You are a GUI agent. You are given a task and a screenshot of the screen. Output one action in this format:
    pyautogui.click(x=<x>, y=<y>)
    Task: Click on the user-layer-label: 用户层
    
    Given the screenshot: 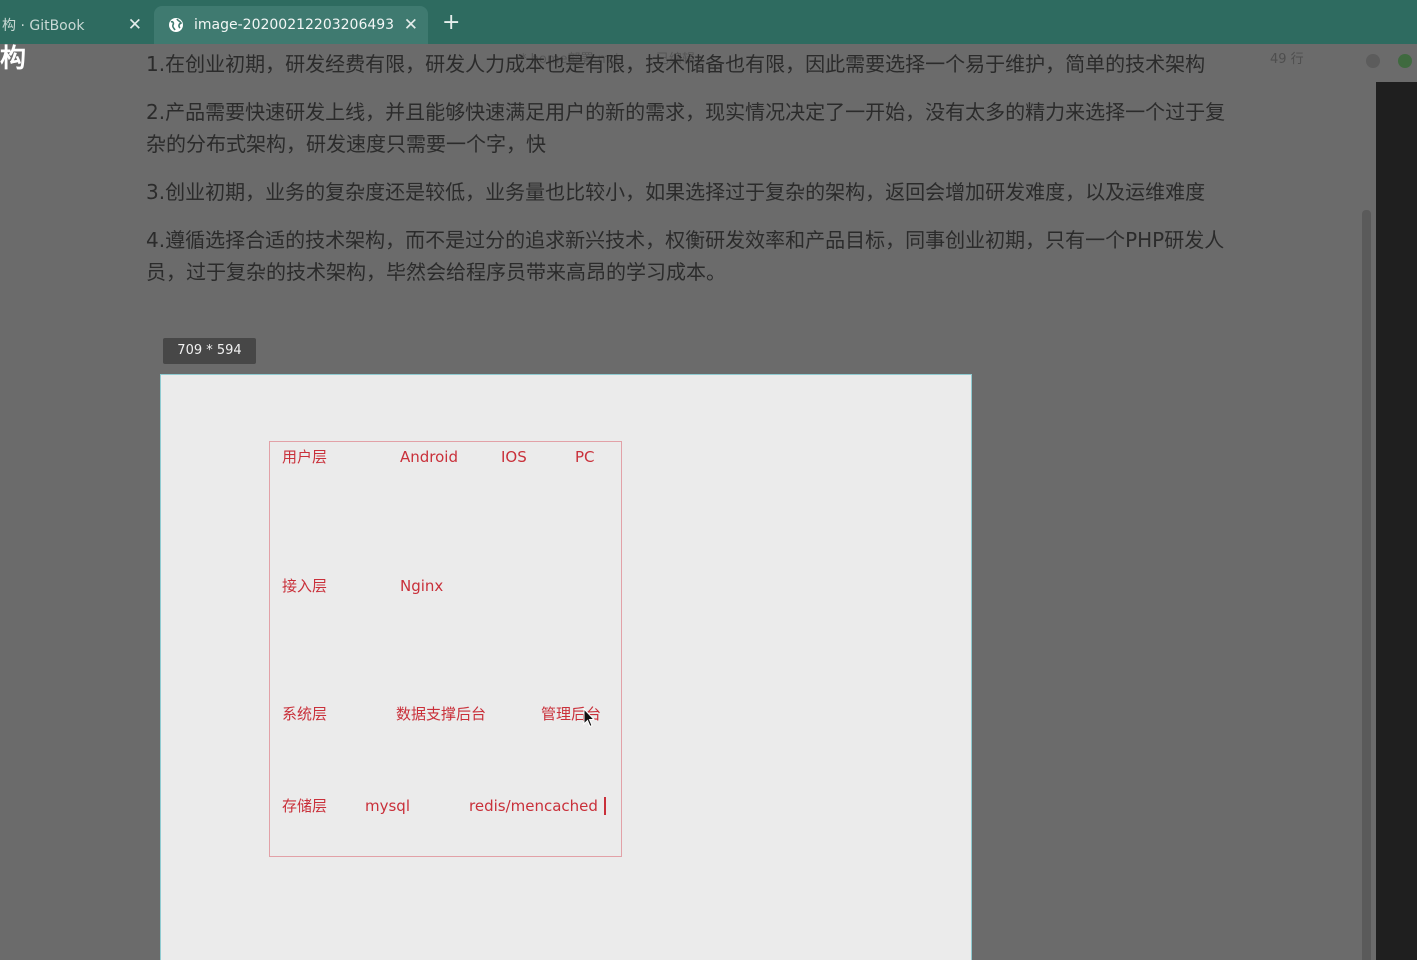 What is the action you would take?
    pyautogui.click(x=305, y=457)
    